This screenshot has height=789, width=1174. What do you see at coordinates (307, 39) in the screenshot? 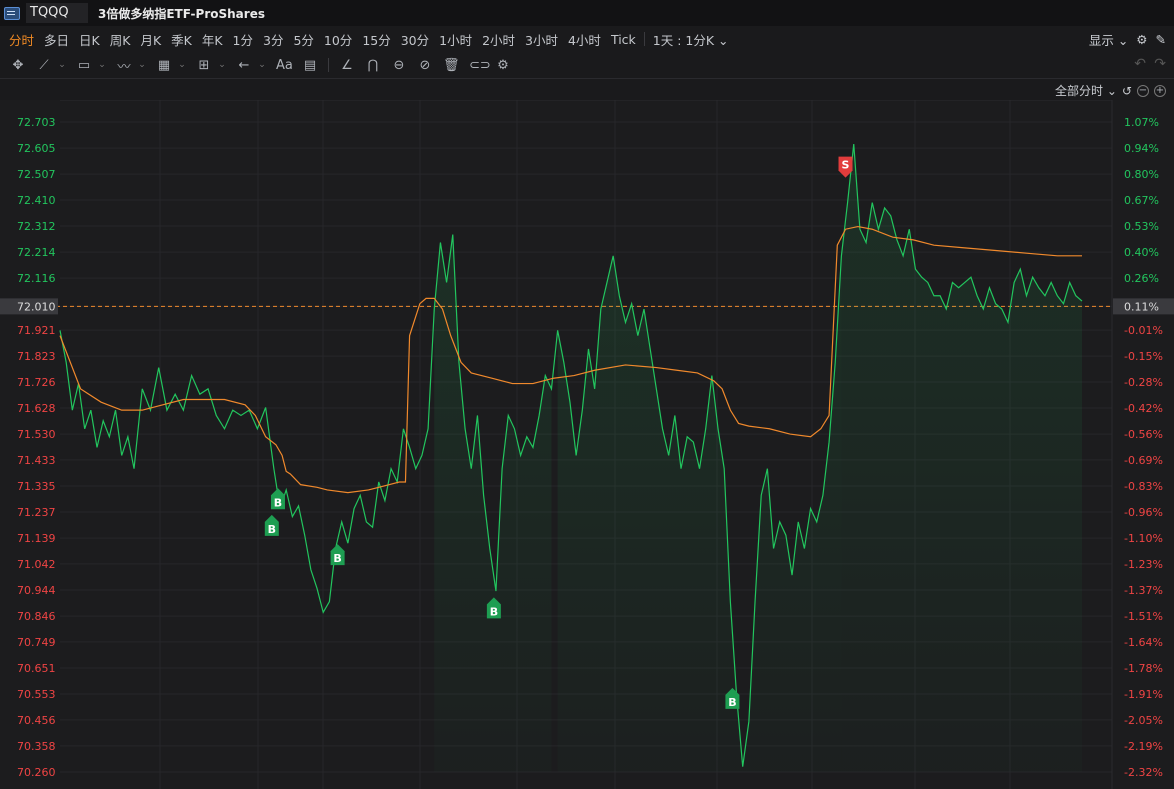
I see `period-tab: 5分` at bounding box center [307, 39].